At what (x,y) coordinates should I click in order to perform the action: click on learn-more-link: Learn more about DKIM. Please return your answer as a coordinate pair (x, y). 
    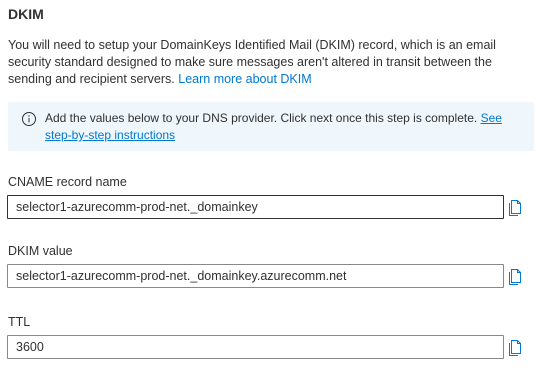
    Looking at the image, I should click on (244, 79).